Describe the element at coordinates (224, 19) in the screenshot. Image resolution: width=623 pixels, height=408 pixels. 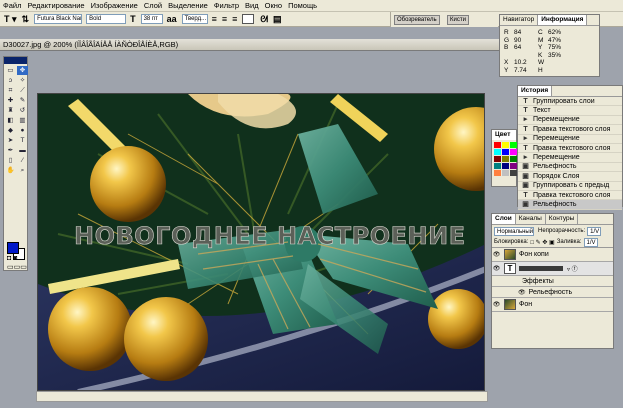
I see `align-center-icon: ≡` at that location.